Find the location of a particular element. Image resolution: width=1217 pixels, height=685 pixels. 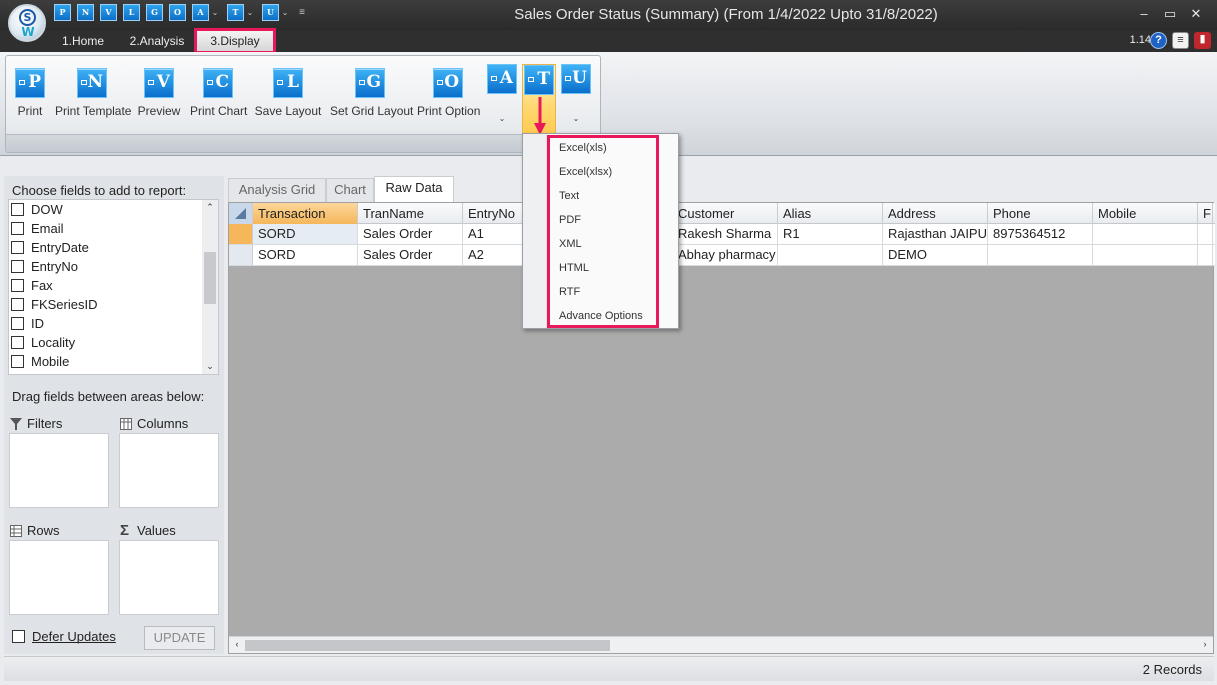

columns-drop-area is located at coordinates (169, 470).